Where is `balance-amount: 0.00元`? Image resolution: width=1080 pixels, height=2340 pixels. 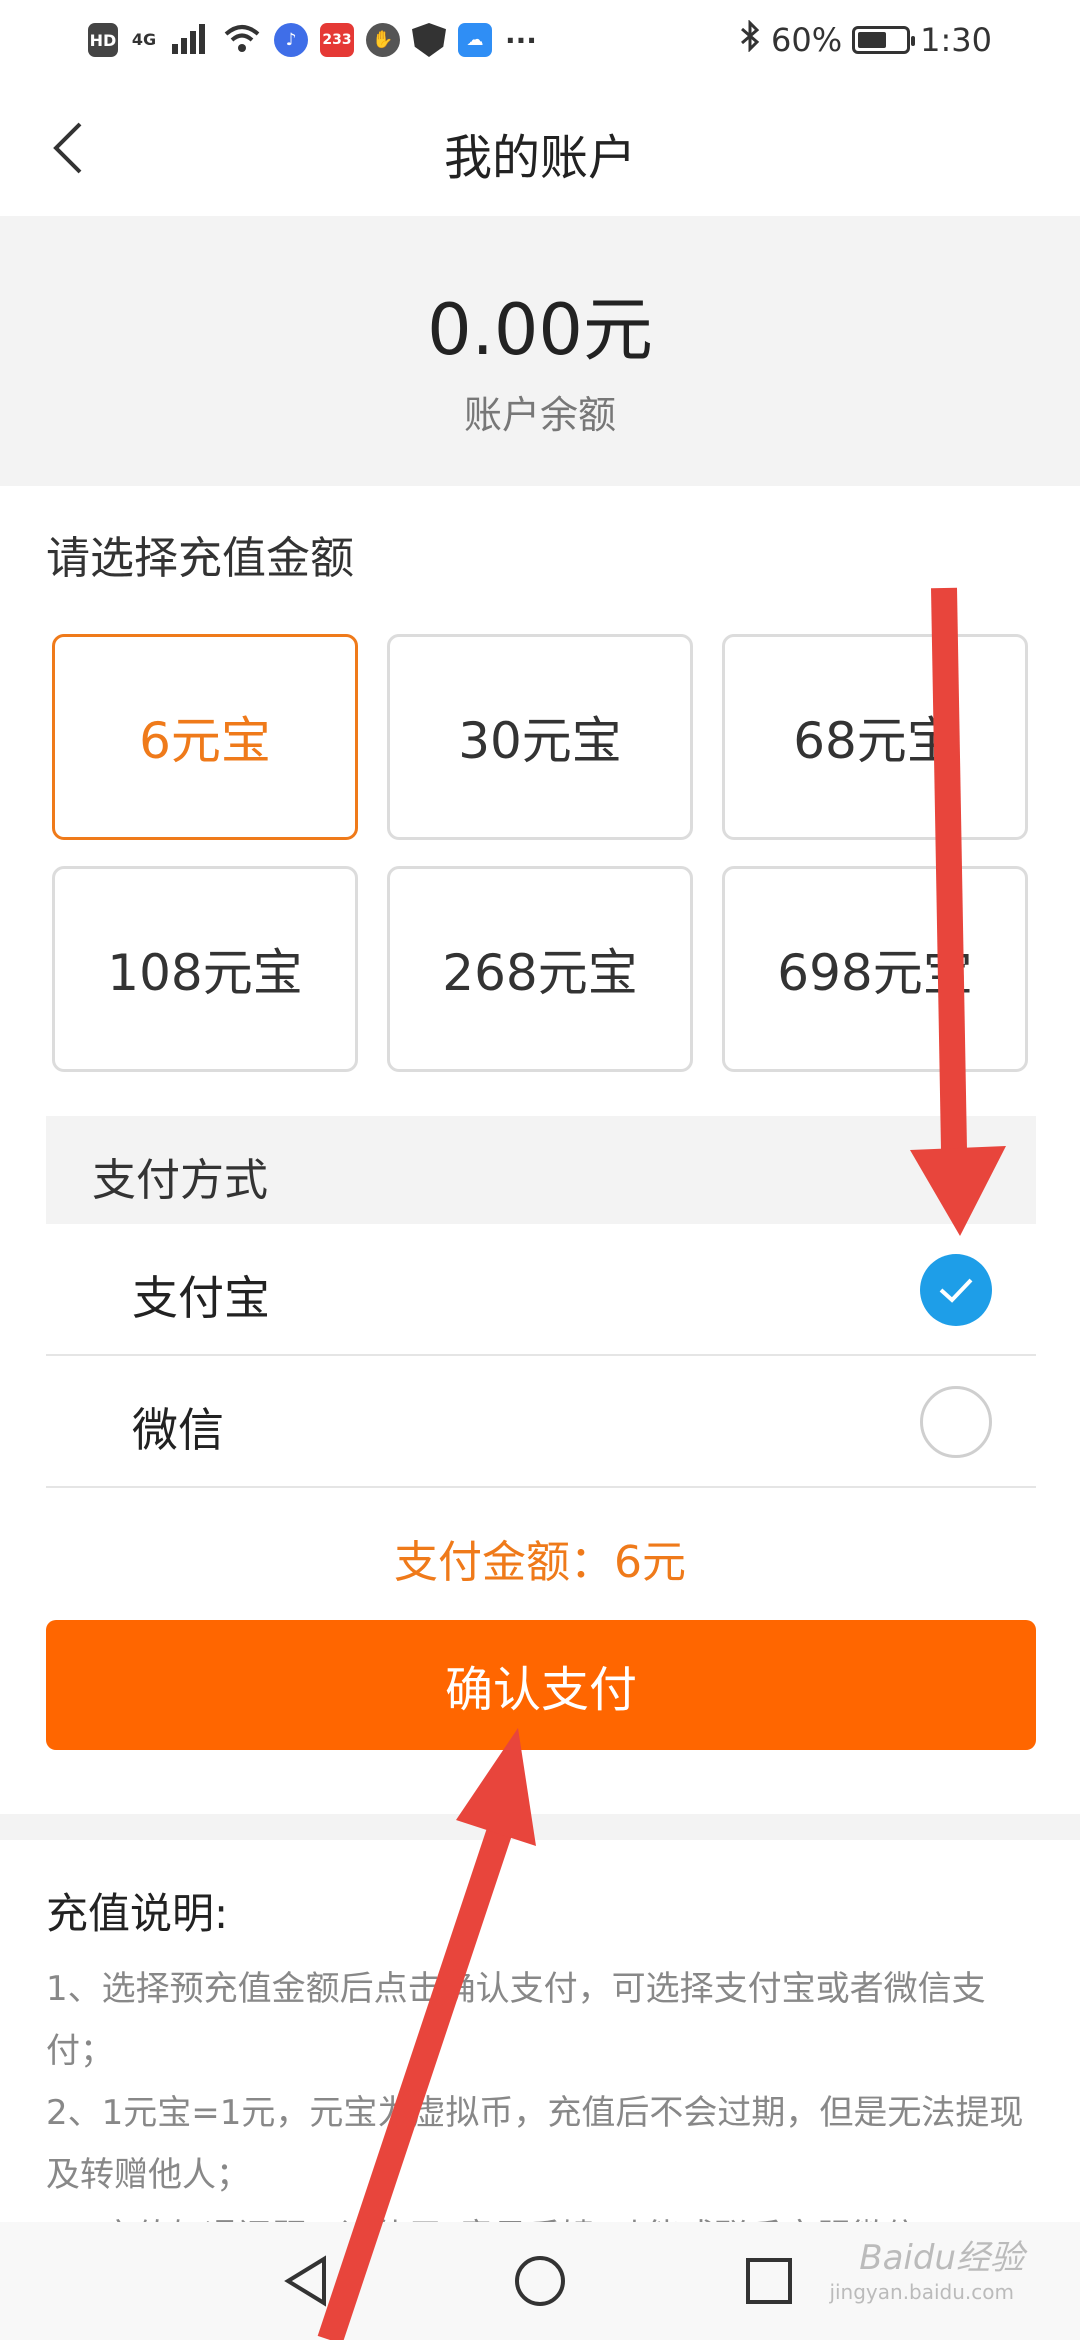
balance-amount: 0.00元 is located at coordinates (540, 330).